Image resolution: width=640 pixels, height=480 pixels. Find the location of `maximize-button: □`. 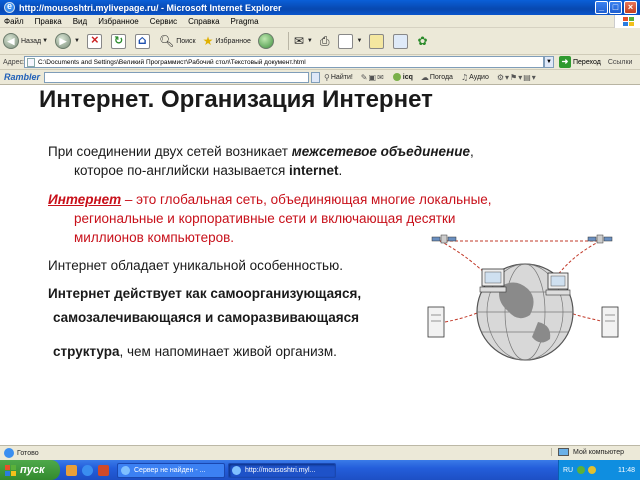

maximize-button: □ is located at coordinates (615, 7).